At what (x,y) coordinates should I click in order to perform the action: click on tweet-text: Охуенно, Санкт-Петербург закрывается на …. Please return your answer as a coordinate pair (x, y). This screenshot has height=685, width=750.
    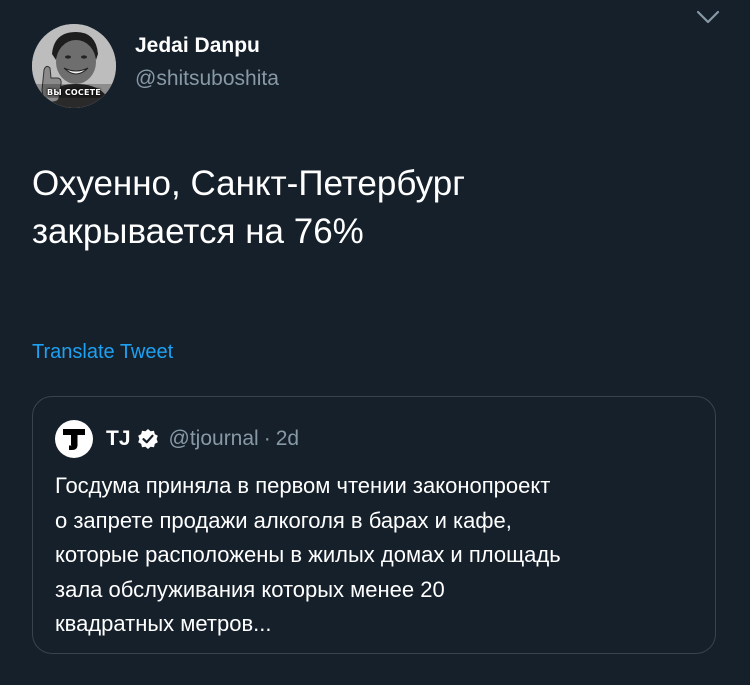
    Looking at the image, I should click on (372, 208).